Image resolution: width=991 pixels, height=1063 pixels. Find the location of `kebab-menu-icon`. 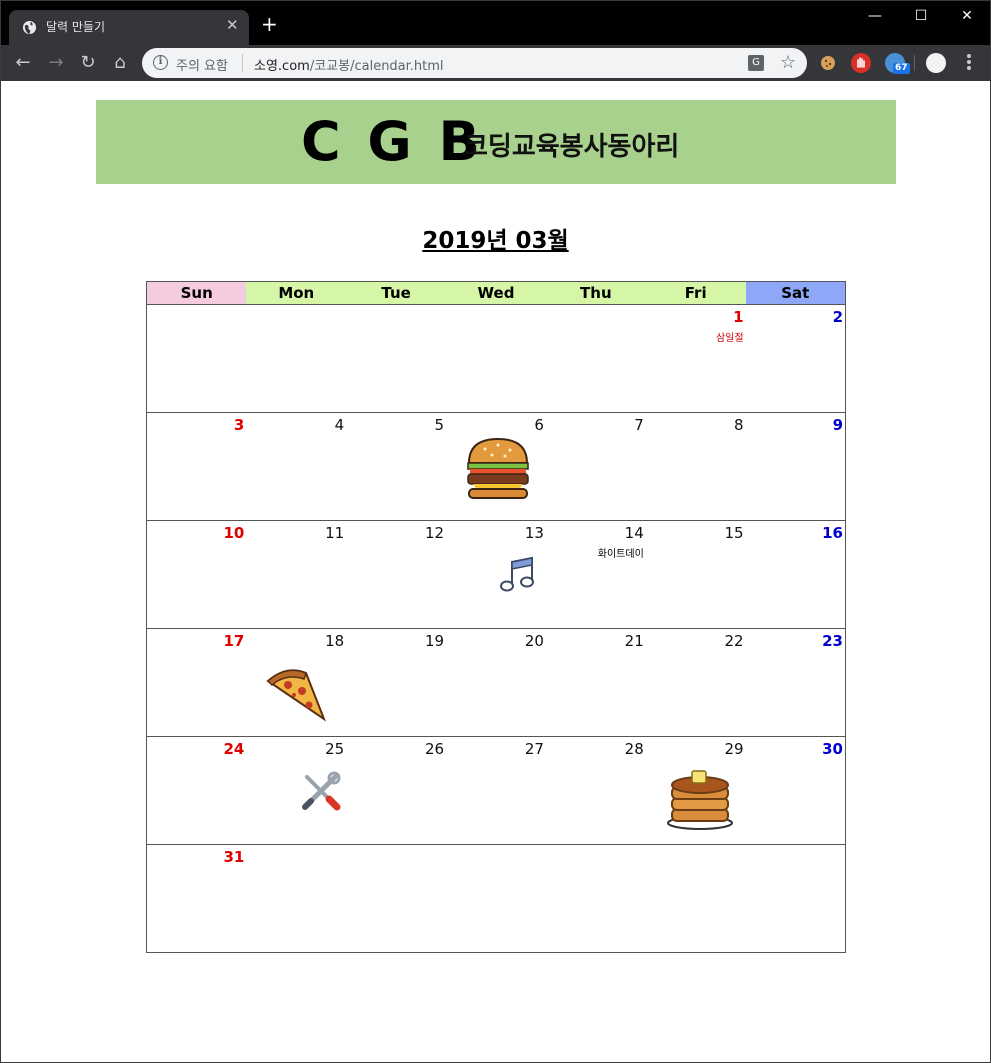

kebab-menu-icon is located at coordinates (969, 63).